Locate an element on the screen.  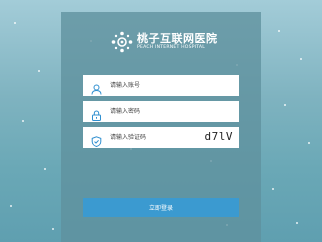
account-field is located at coordinates (161, 85).